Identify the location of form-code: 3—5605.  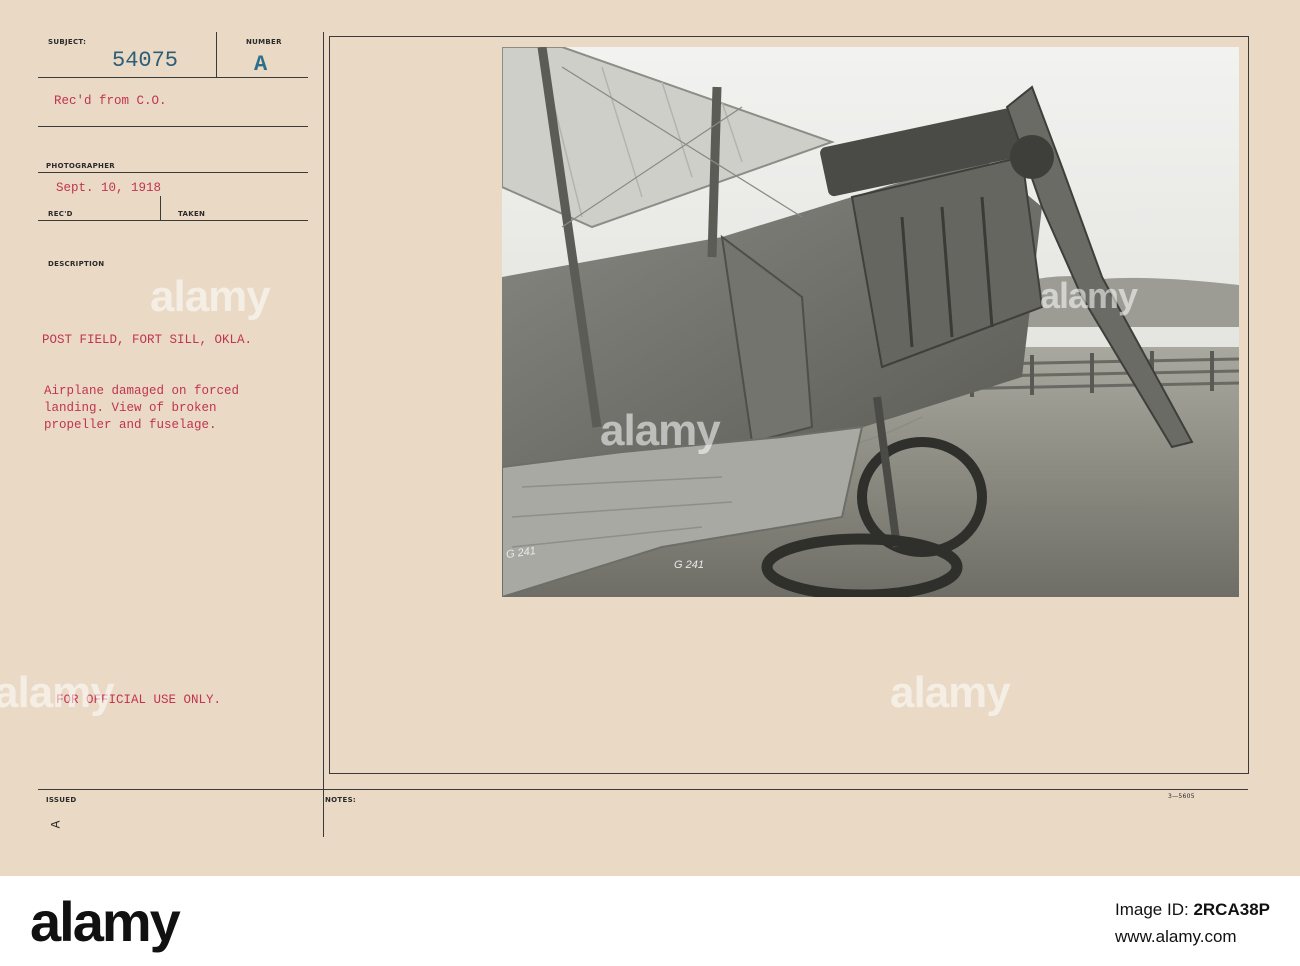
(1181, 796).